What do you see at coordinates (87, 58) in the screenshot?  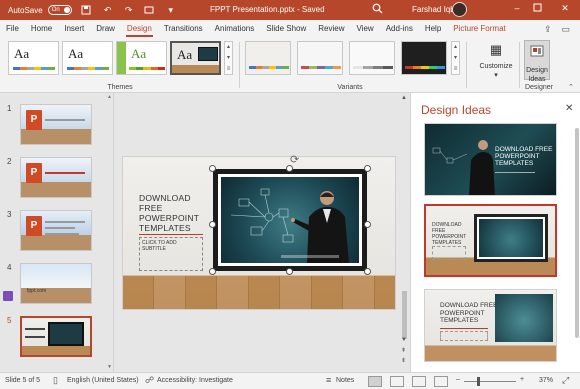 I see `theme-office-2: Aa` at bounding box center [87, 58].